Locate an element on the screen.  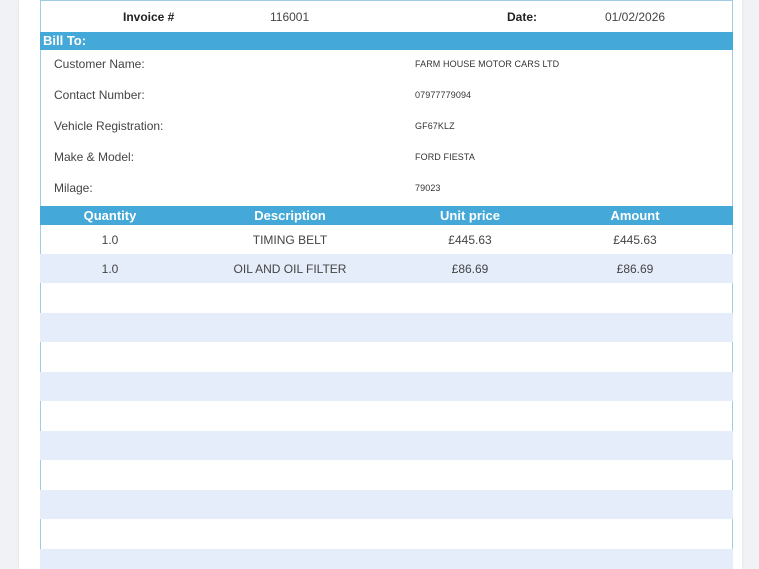
amount-cell: £445.63 is located at coordinates (635, 240).